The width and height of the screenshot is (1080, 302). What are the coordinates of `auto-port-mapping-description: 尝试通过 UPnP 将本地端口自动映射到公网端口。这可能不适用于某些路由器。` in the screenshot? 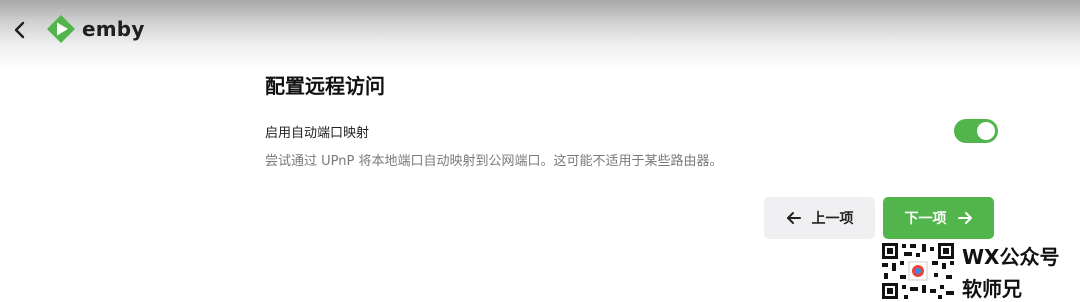 It's located at (494, 161).